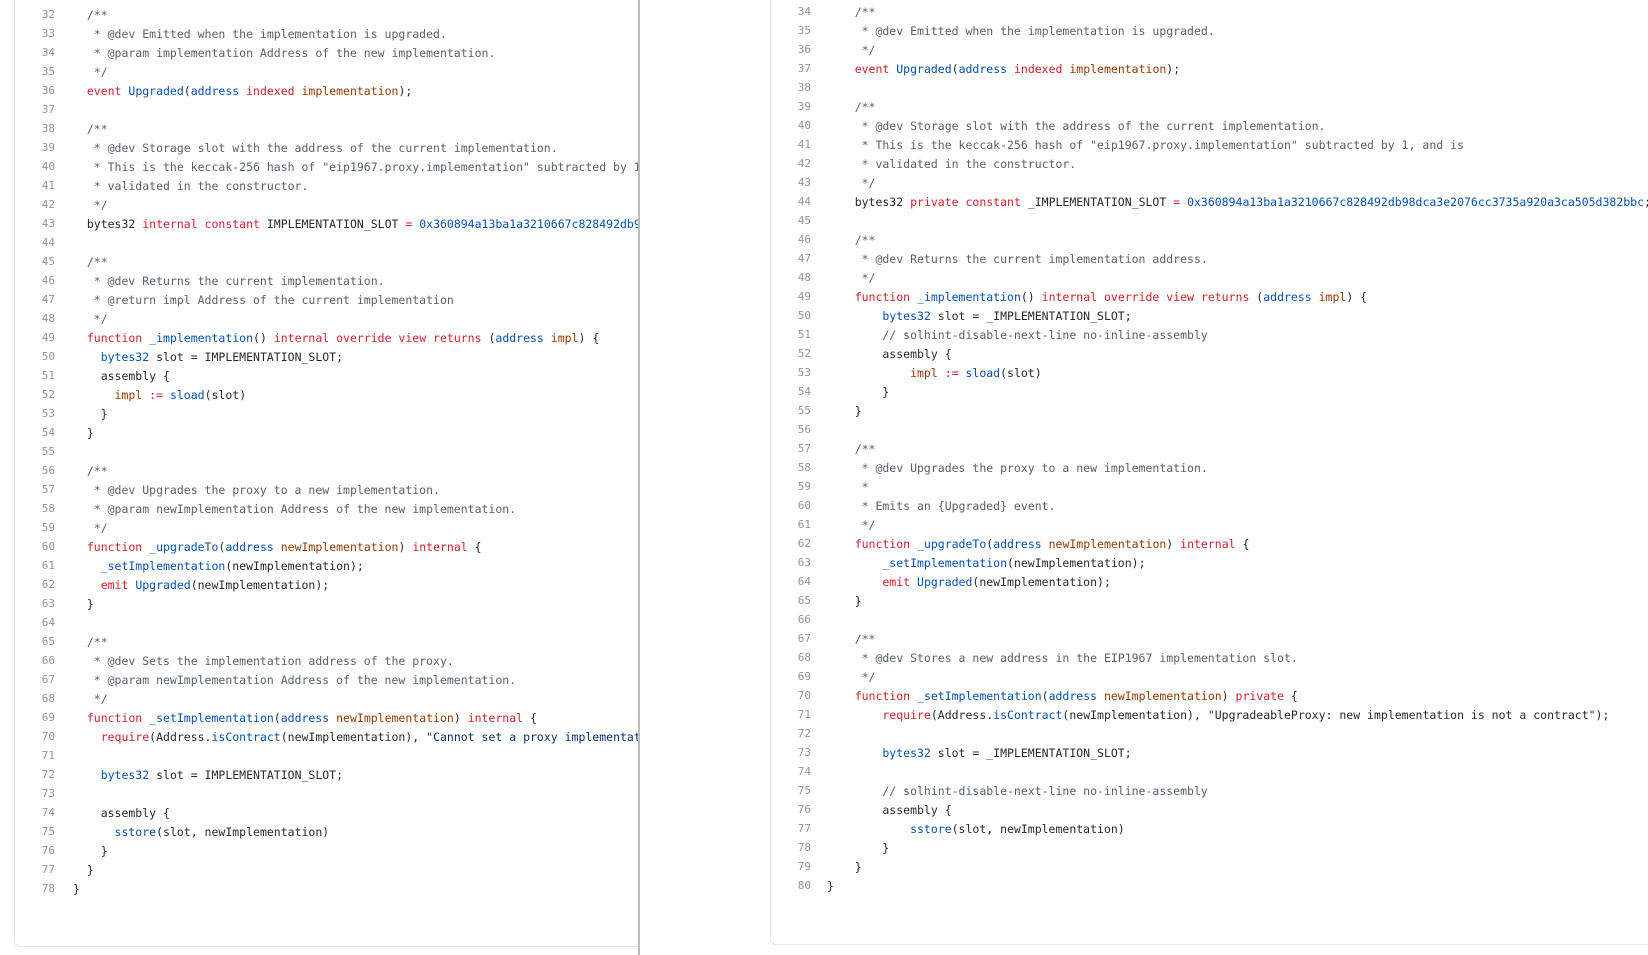 The height and width of the screenshot is (955, 1648). I want to click on code-line: 34 /**, so click(1209, 12).